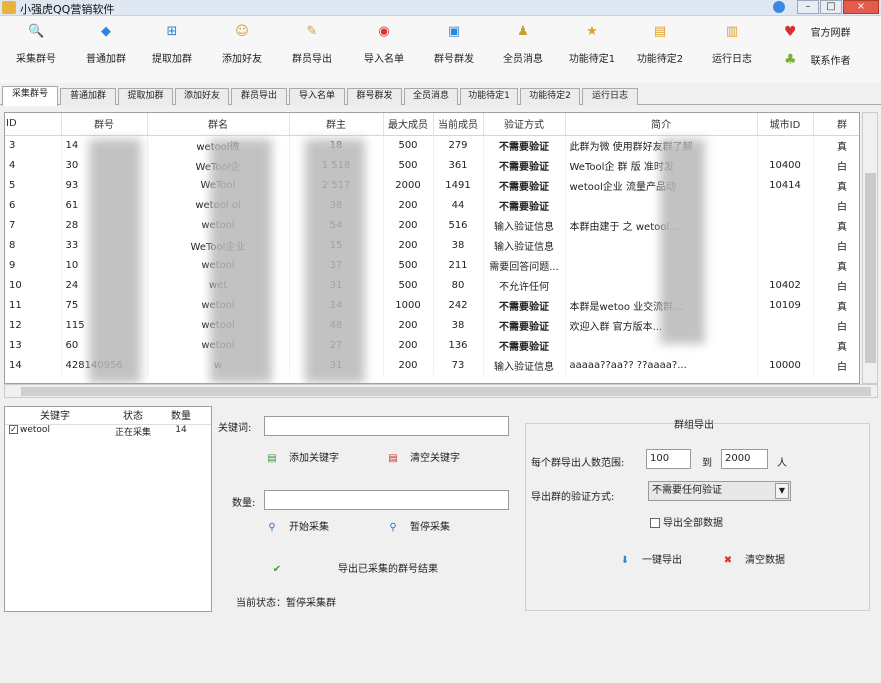 This screenshot has width=881, height=683. Describe the element at coordinates (454, 44) in the screenshot. I see `toolbar-button-7: ▣ 群号群发` at that location.